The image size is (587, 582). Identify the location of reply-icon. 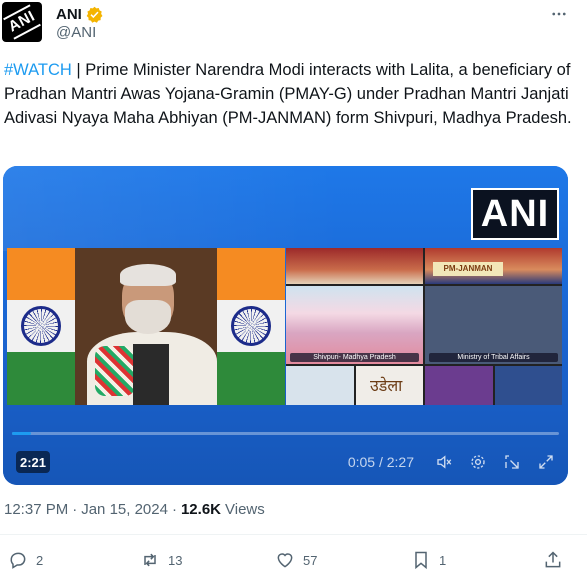
(18, 560).